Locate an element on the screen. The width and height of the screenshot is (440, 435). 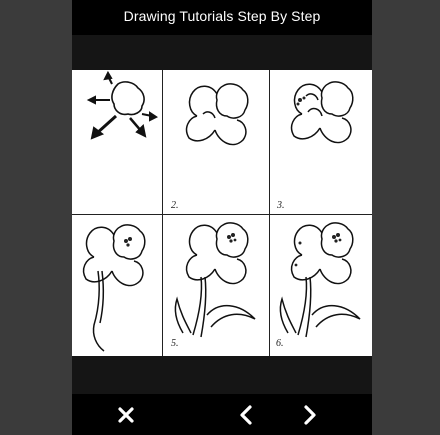
title-bar: Drawing Tutorials Step By Step is located at coordinates (222, 17).